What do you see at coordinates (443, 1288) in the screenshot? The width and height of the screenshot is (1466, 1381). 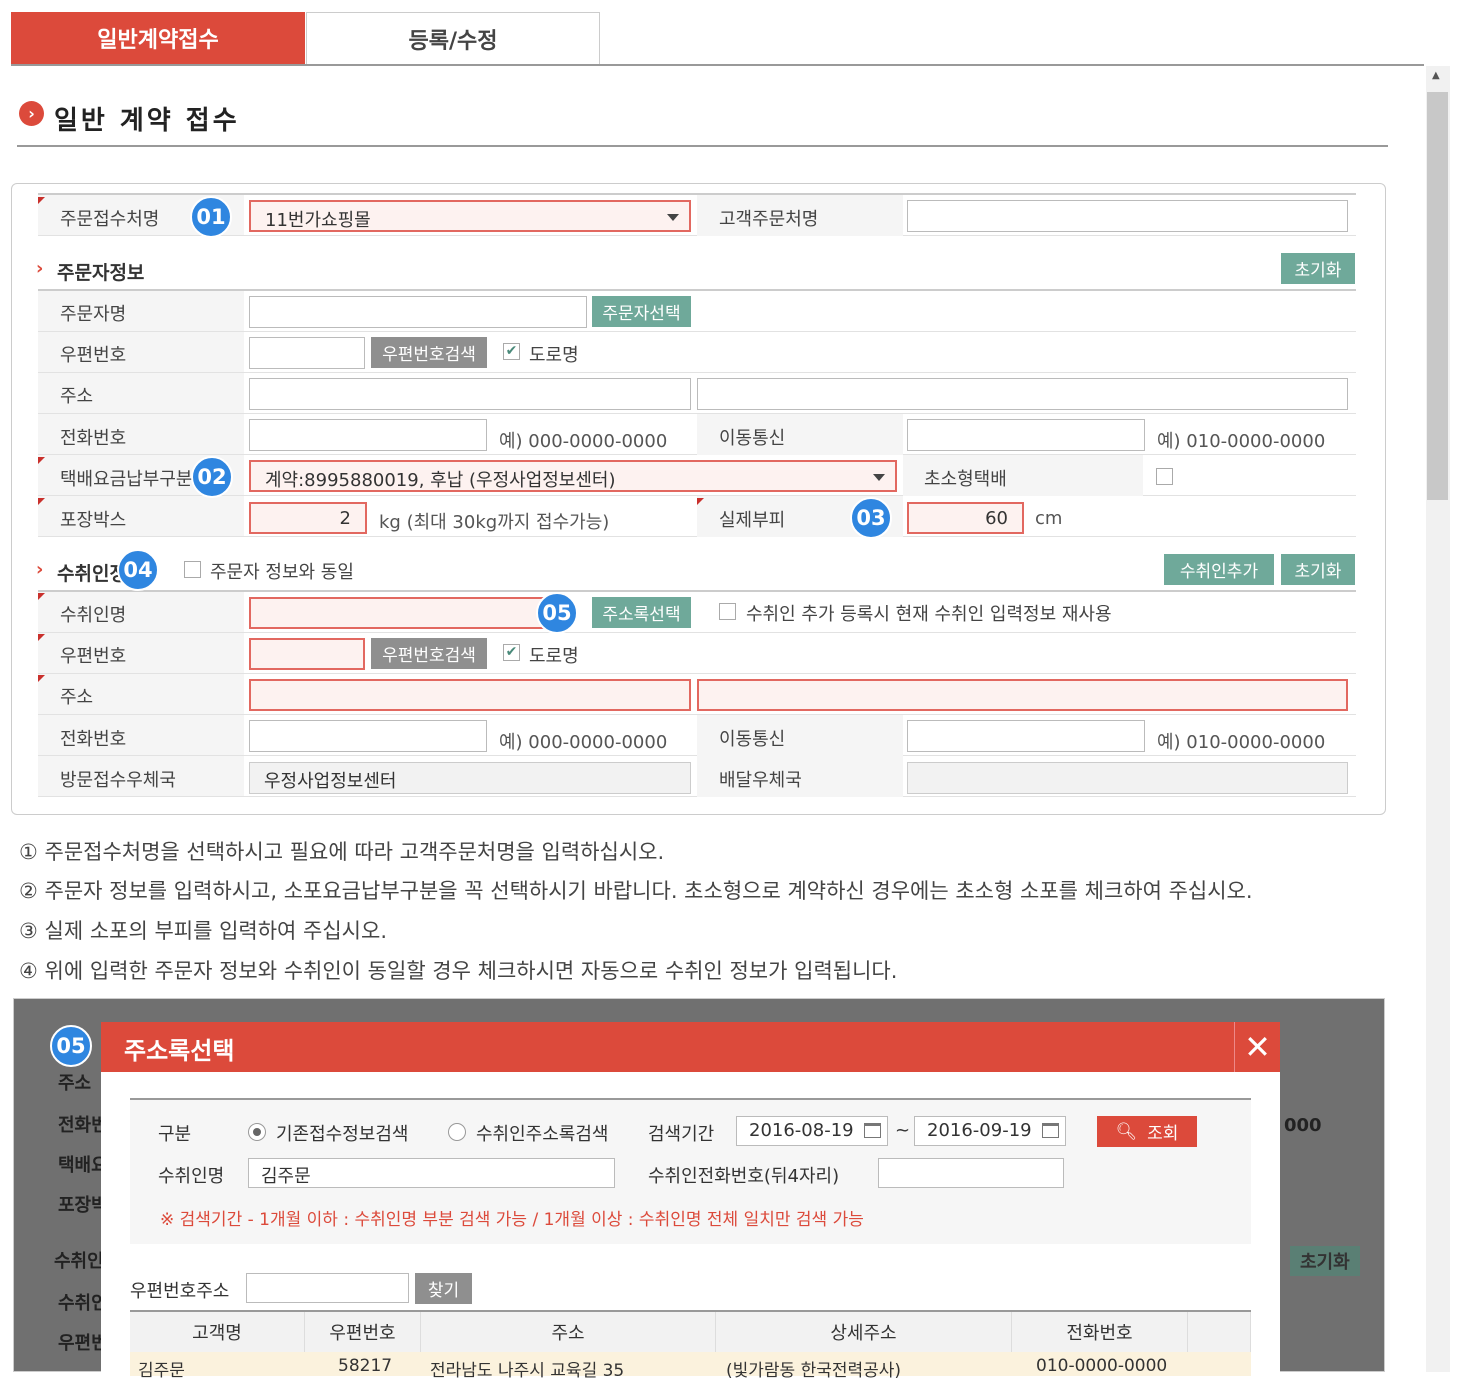 I see `find-button: 찾기` at bounding box center [443, 1288].